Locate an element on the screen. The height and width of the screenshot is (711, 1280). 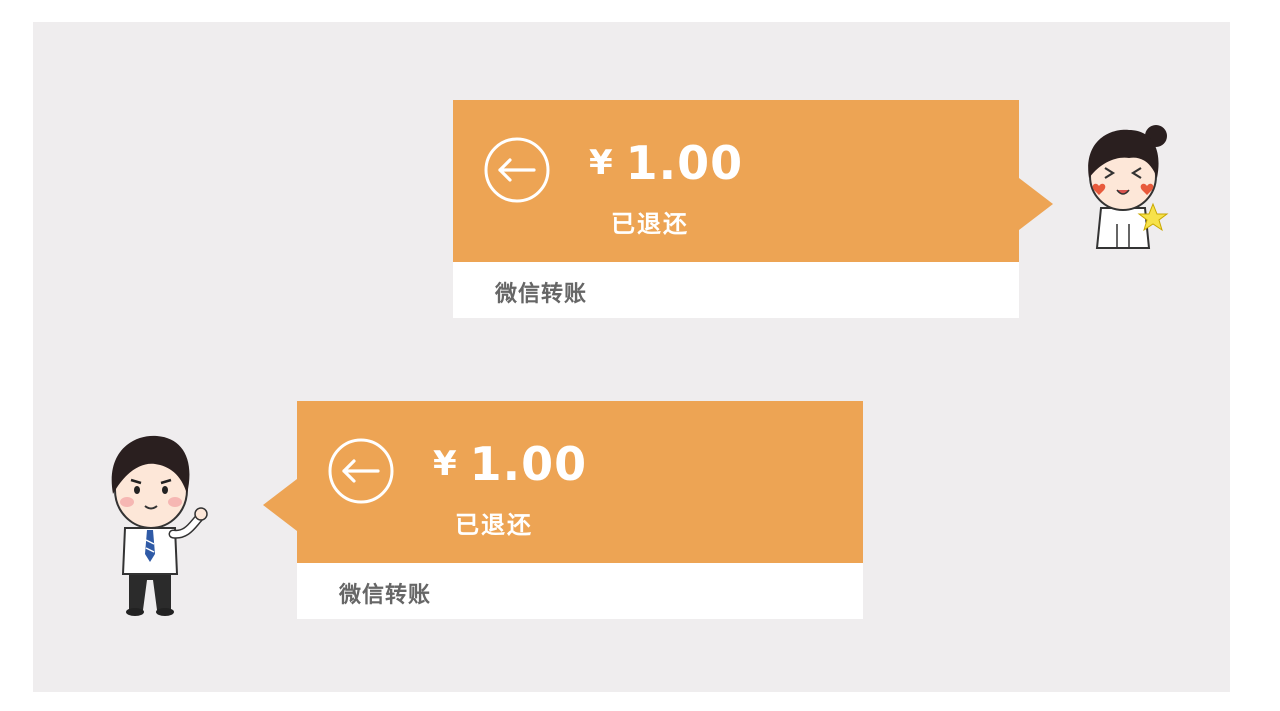
avatar-boy-icon is located at coordinates (155, 522).